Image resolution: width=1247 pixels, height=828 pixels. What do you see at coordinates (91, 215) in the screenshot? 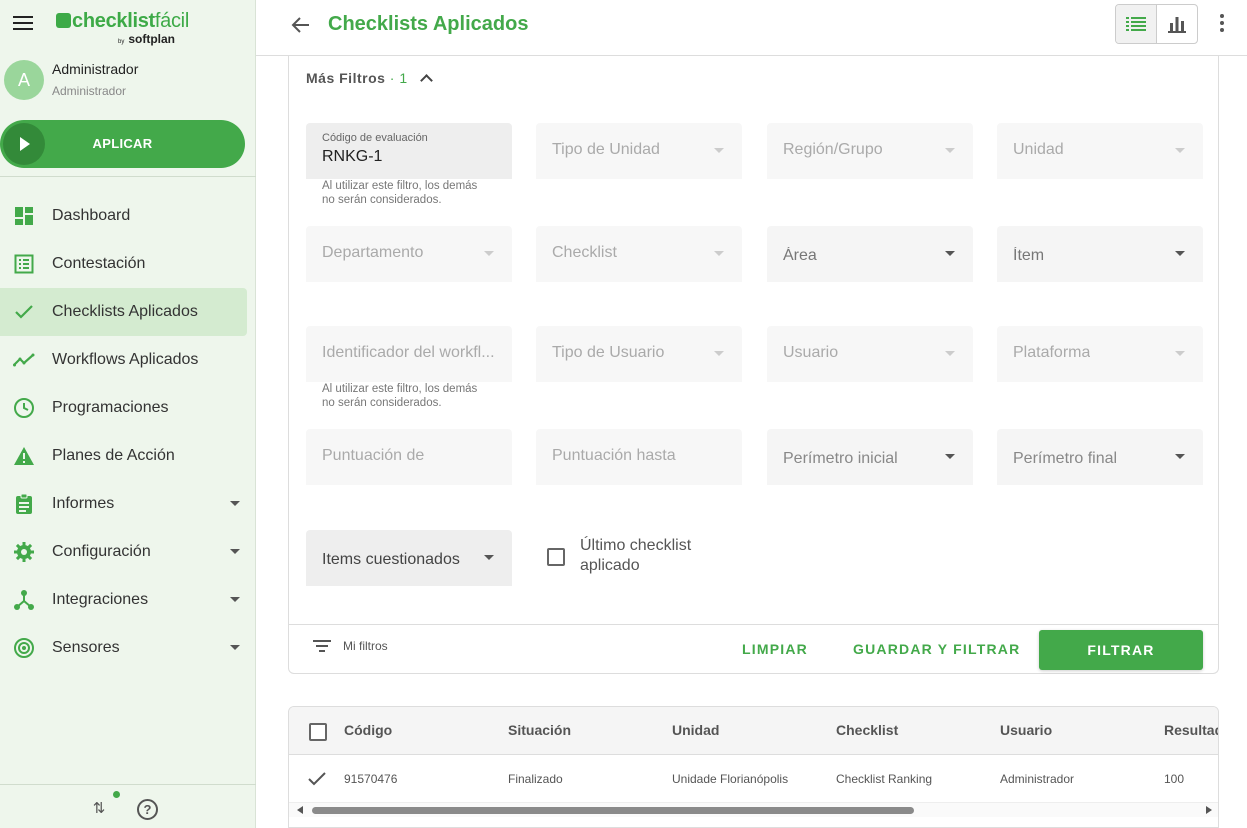
I see `sidebar-item-label: Dashboard` at bounding box center [91, 215].